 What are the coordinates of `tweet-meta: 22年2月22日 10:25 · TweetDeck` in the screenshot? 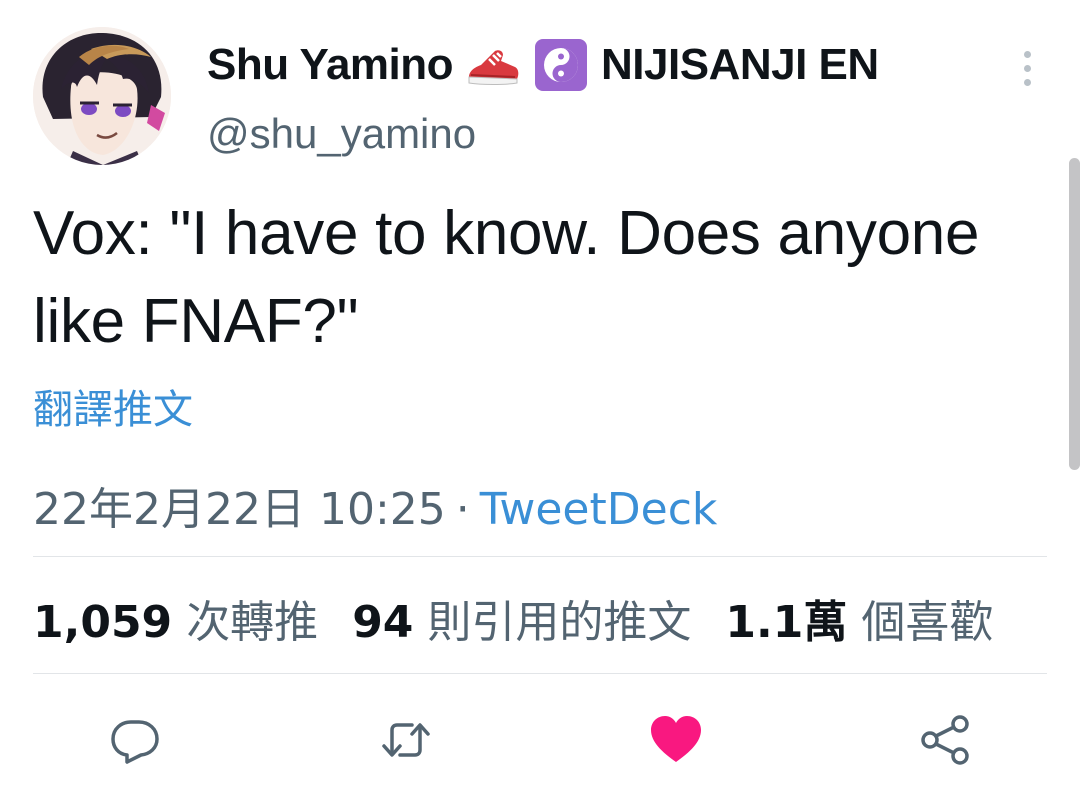 It's located at (375, 505).